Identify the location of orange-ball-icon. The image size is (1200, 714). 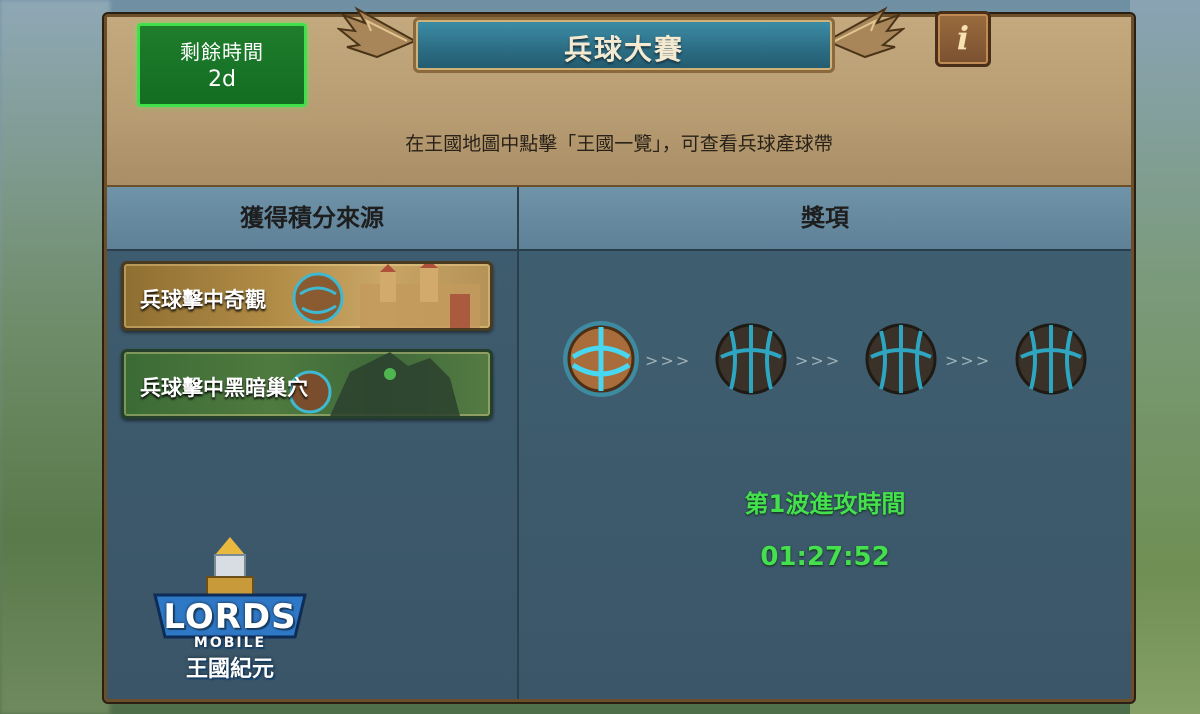
(601, 359).